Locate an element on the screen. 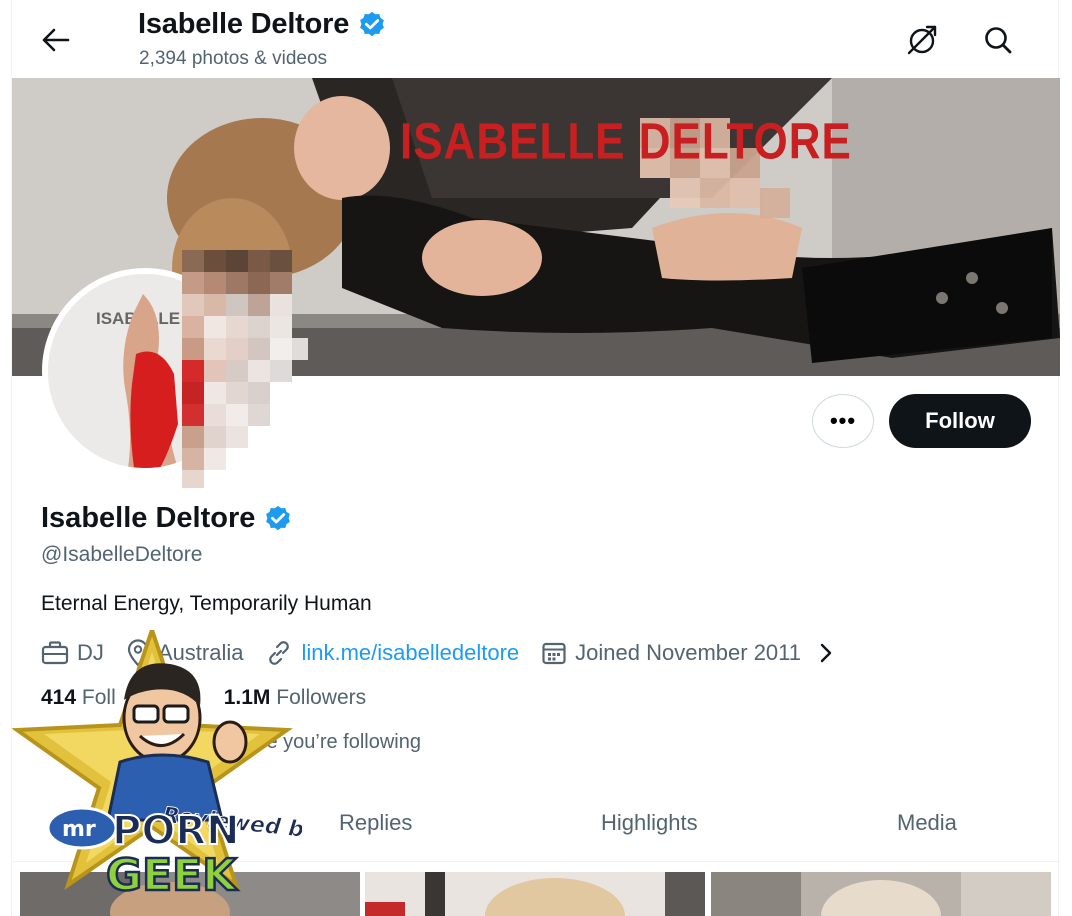 The height and width of the screenshot is (916, 1072). watermark-line2a: mr is located at coordinates (79, 829).